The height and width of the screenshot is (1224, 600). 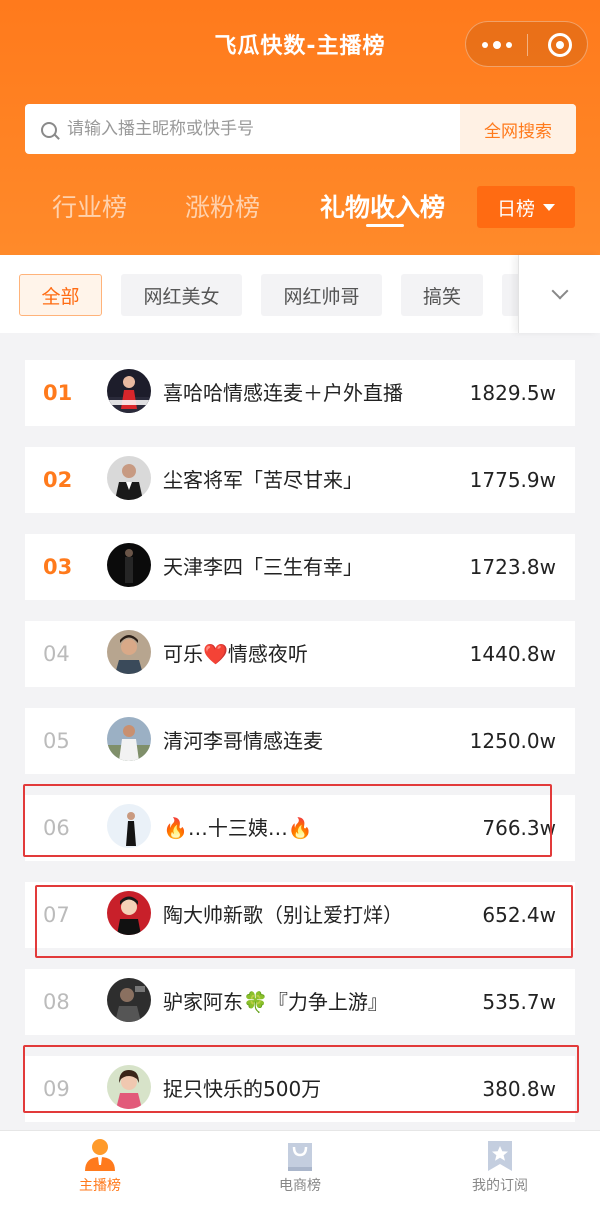 I want to click on list-item: 05 清河李哥情感连麦 1250.0w, so click(x=300, y=741).